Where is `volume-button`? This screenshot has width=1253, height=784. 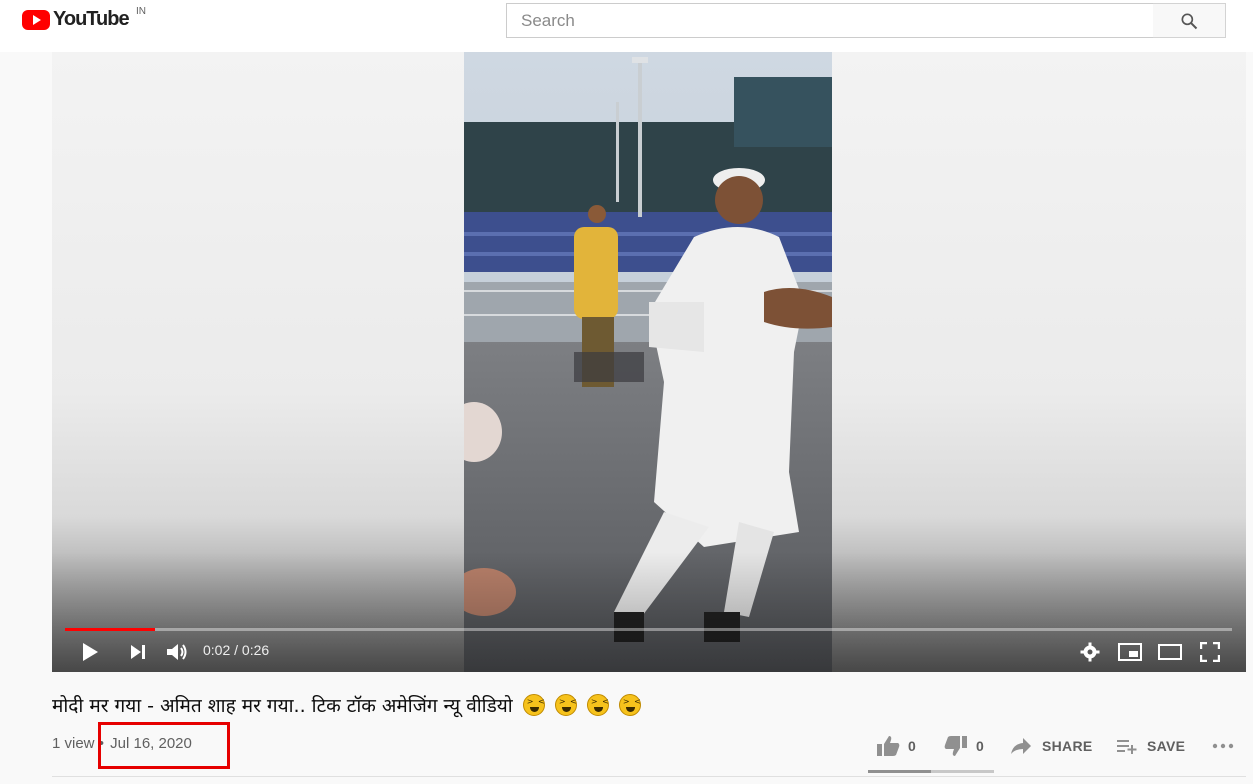 volume-button is located at coordinates (177, 652).